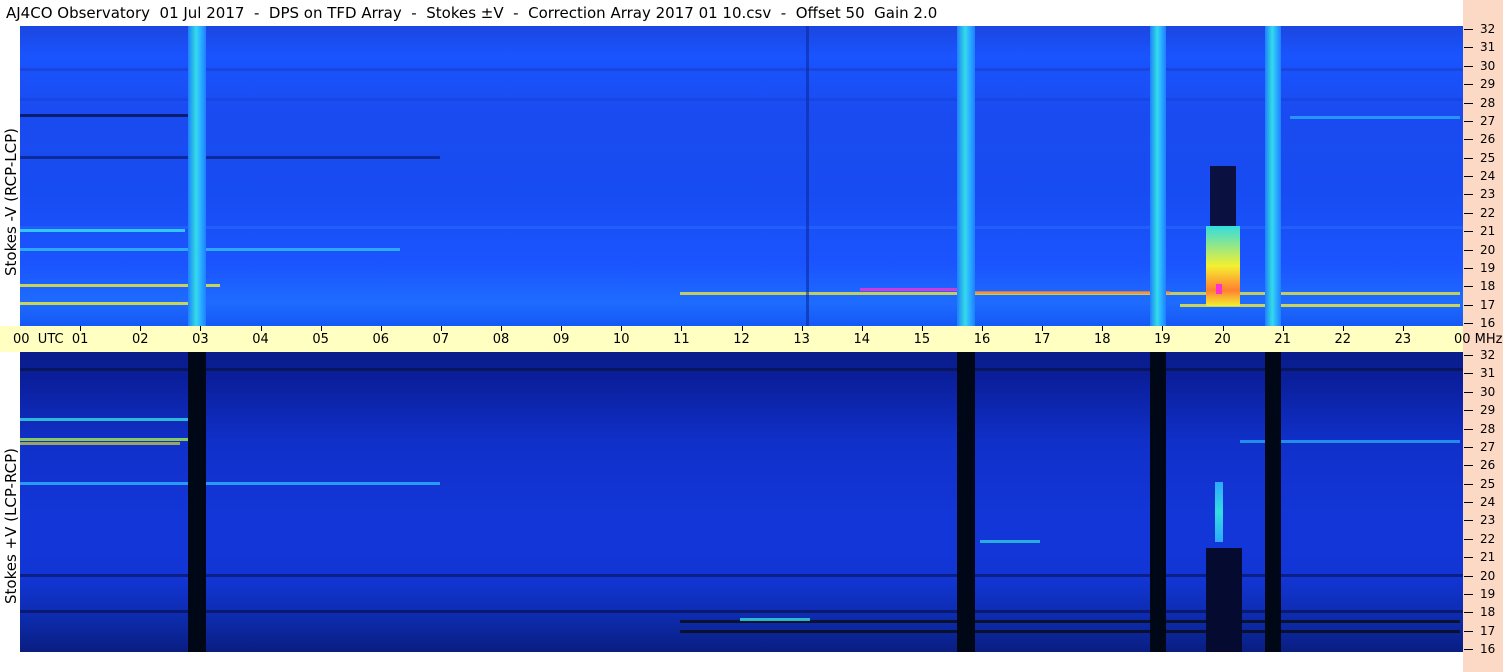 Image resolution: width=1503 pixels, height=672 pixels. What do you see at coordinates (1488, 157) in the screenshot?
I see `top-frequency-label: 25` at bounding box center [1488, 157].